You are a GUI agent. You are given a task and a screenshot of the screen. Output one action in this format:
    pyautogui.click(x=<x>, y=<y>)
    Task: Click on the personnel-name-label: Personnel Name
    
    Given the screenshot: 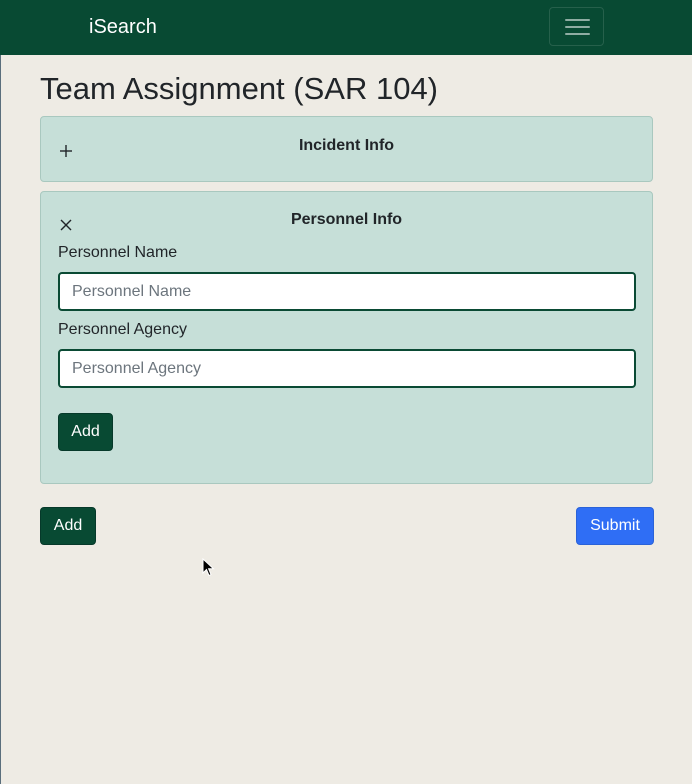 What is the action you would take?
    pyautogui.click(x=118, y=252)
    